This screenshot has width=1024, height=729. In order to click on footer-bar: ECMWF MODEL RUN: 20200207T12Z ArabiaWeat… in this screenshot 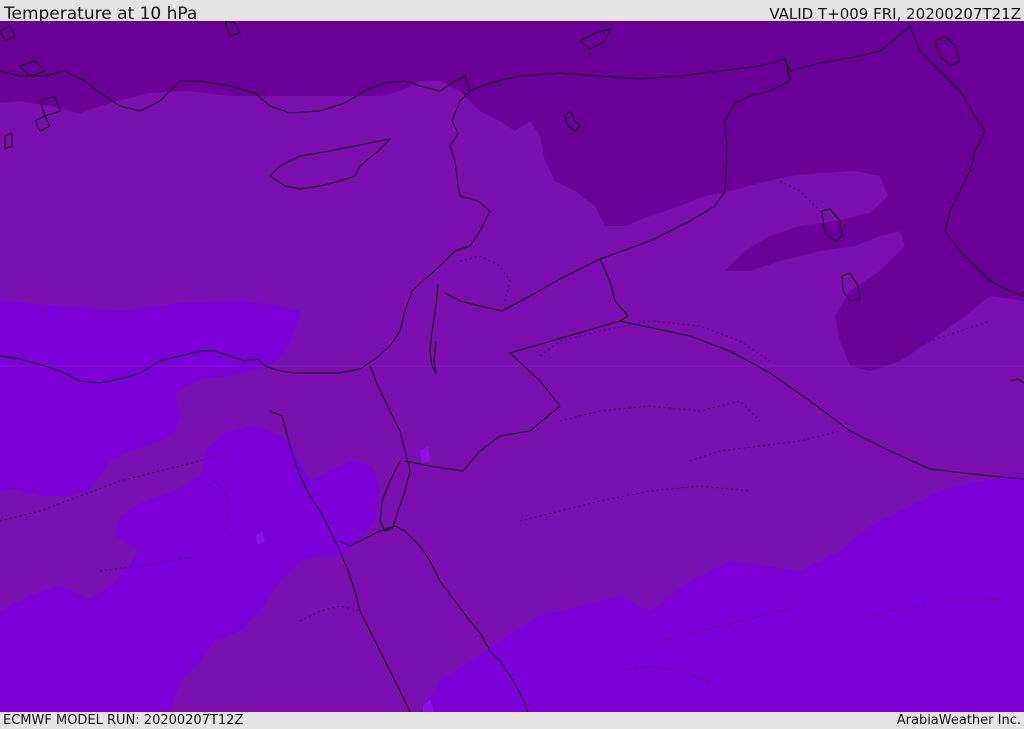, I will do `click(512, 720)`.